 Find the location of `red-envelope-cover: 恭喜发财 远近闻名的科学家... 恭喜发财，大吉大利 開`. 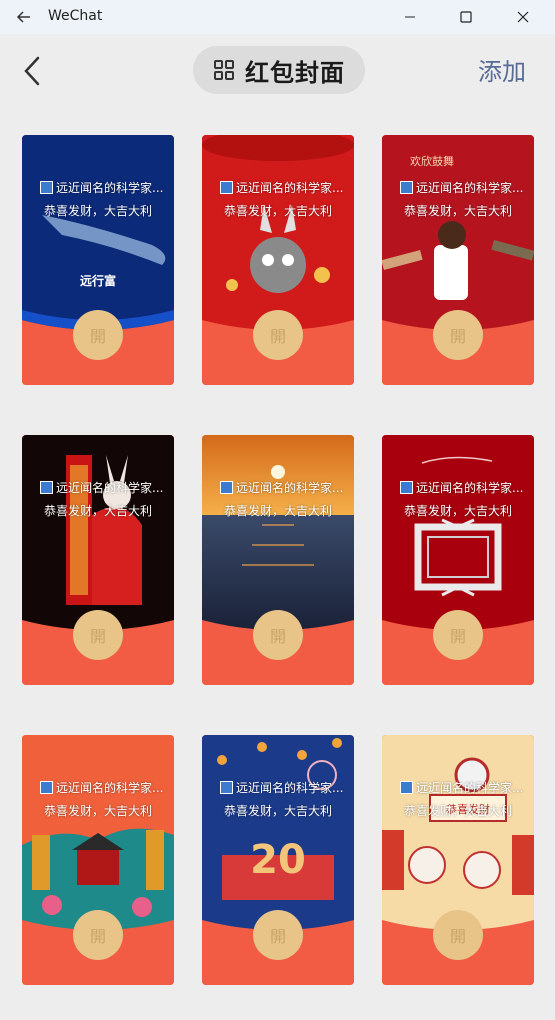

red-envelope-cover: 恭喜发财 远近闻名的科学家... 恭喜发财，大吉大利 開 is located at coordinates (458, 860).